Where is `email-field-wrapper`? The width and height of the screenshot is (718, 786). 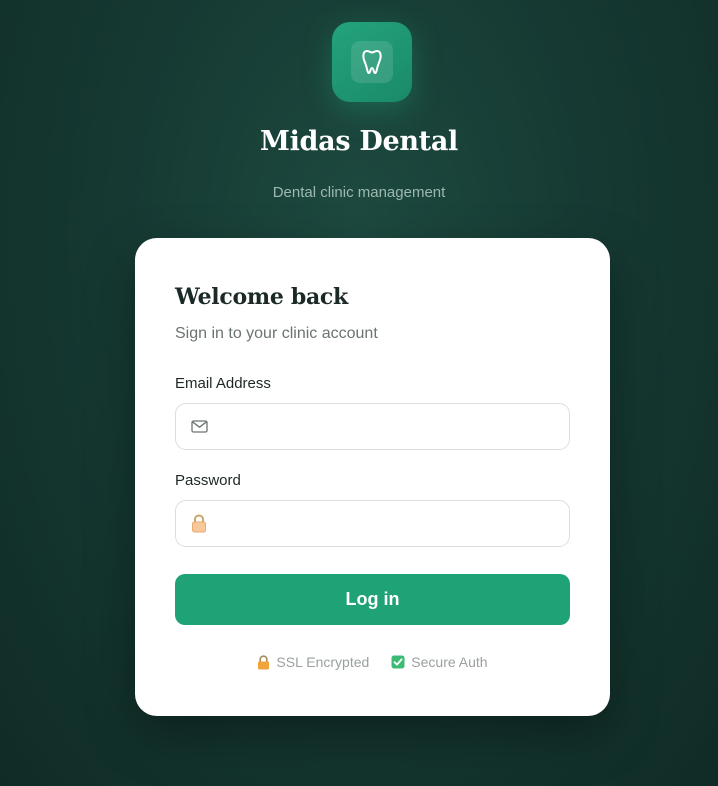
email-field-wrapper is located at coordinates (372, 426).